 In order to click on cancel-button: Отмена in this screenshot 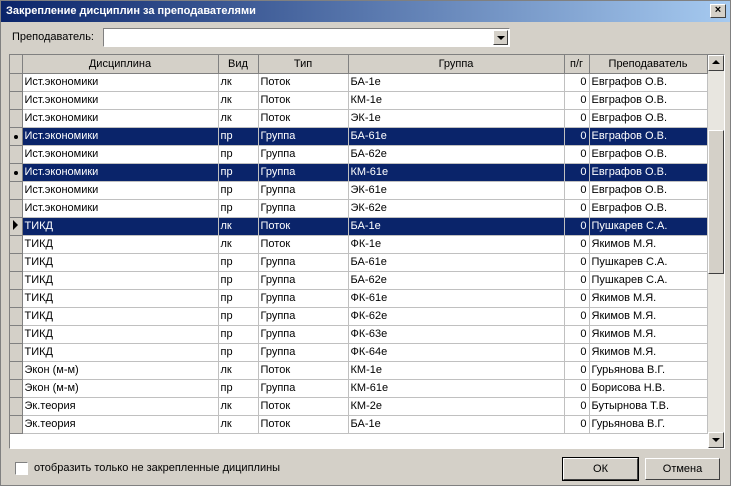, I will do `click(682, 469)`.